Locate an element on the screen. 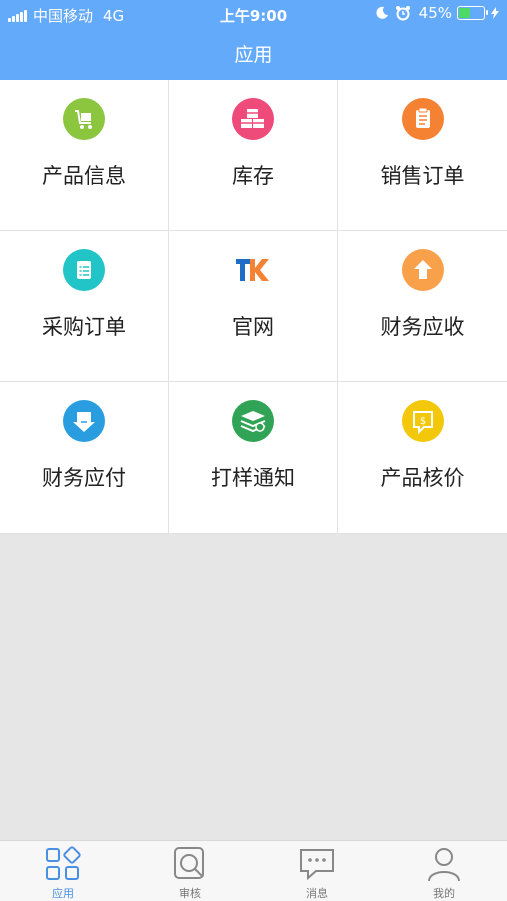 This screenshot has width=507, height=901. moon-icon is located at coordinates (382, 12).